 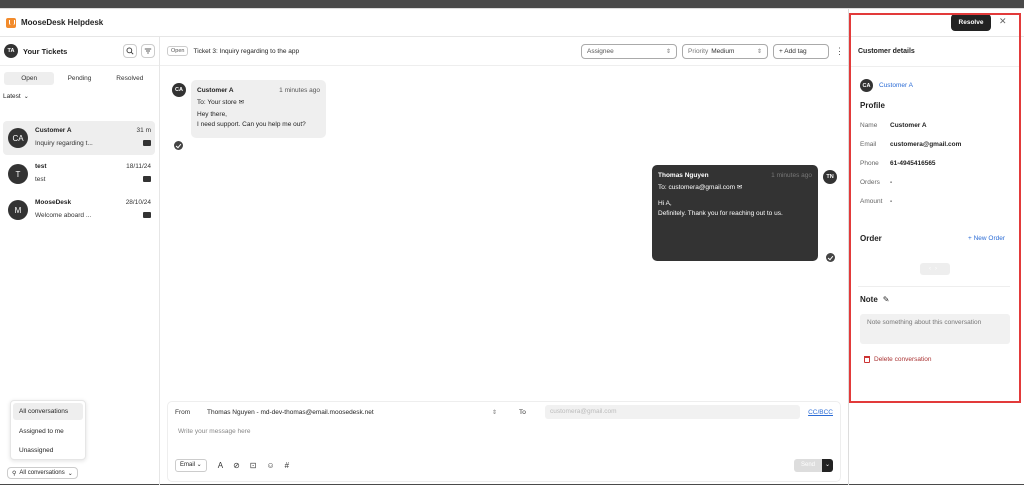 I want to click on user-avatar: TA, so click(x=11, y=51).